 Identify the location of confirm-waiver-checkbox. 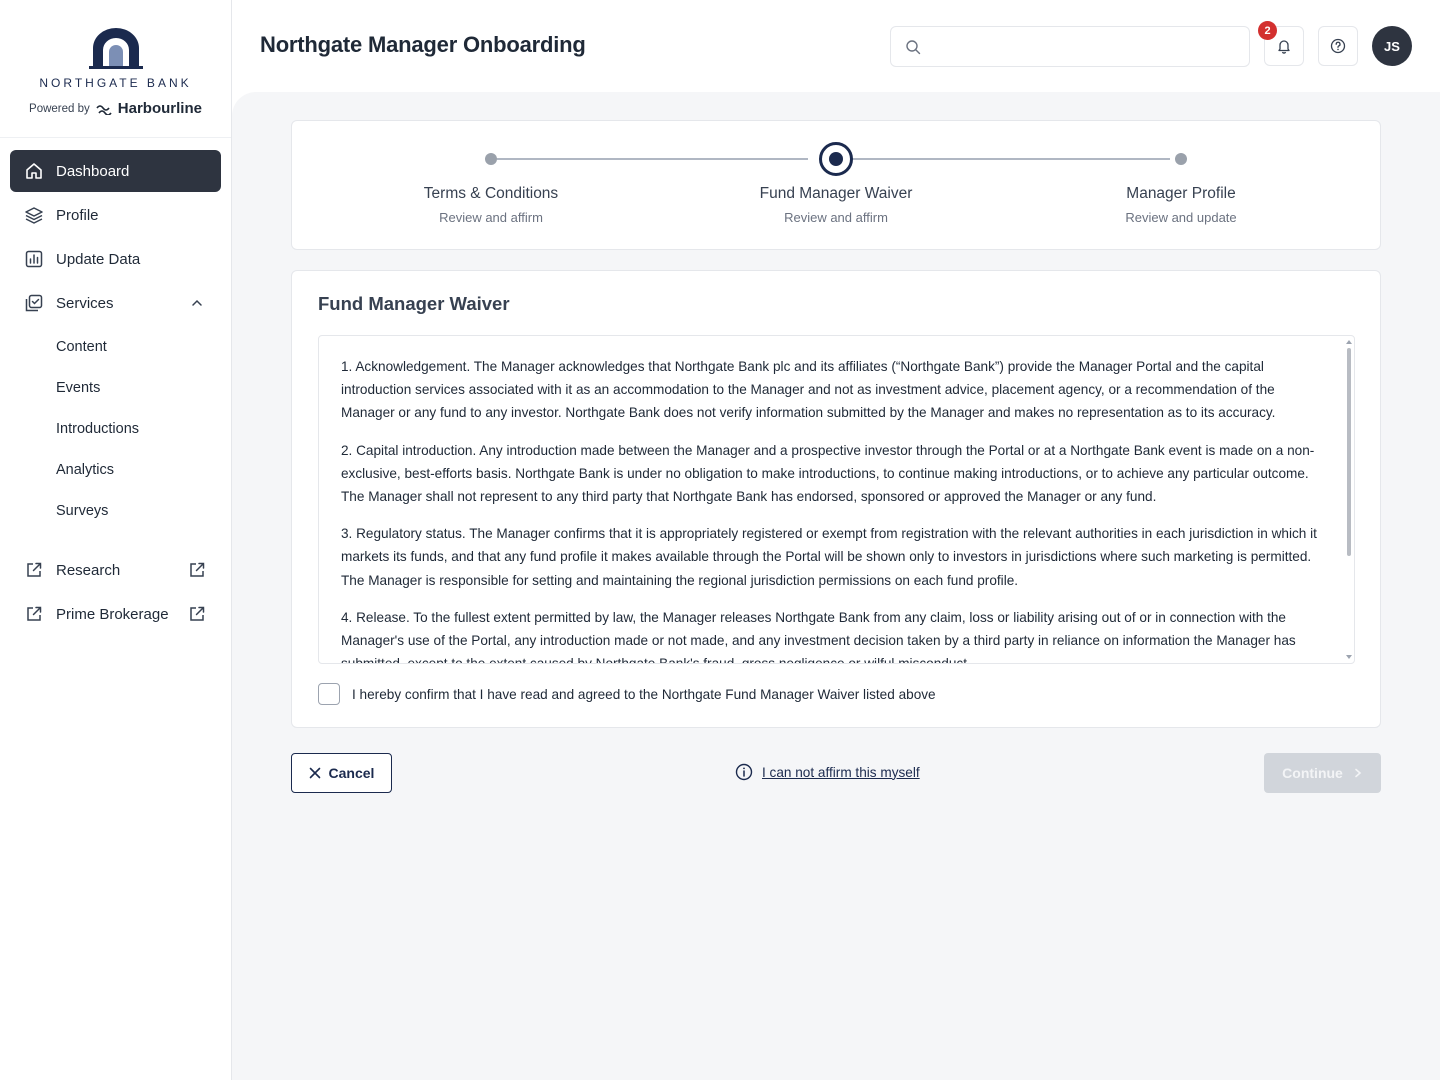
(329, 694).